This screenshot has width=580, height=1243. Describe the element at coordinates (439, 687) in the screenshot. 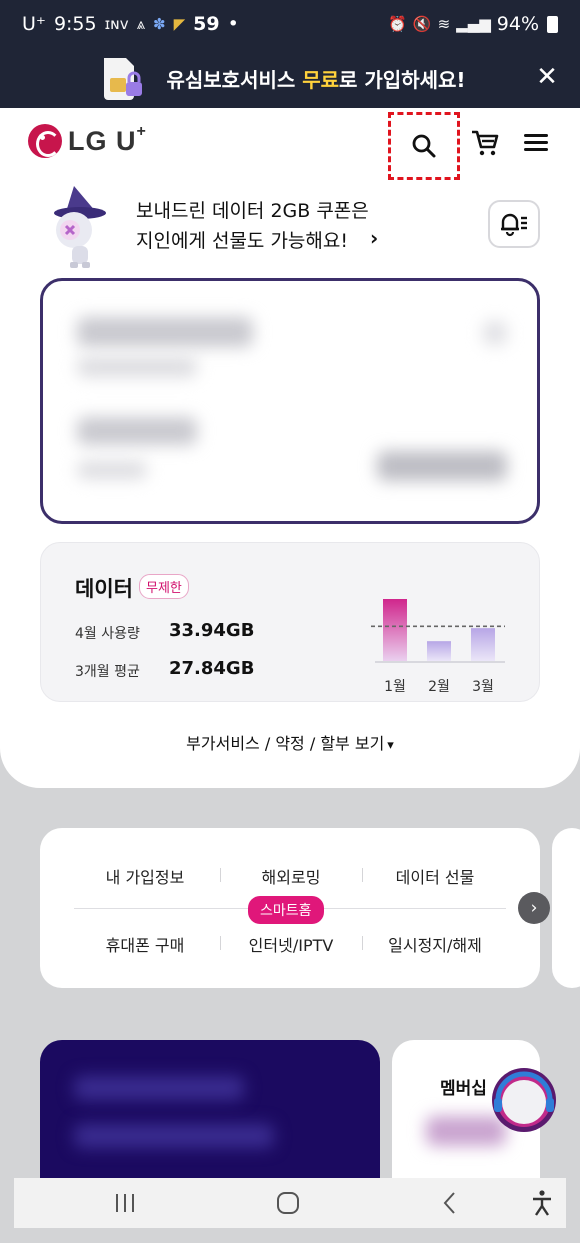

I see `month-label: 2월` at that location.